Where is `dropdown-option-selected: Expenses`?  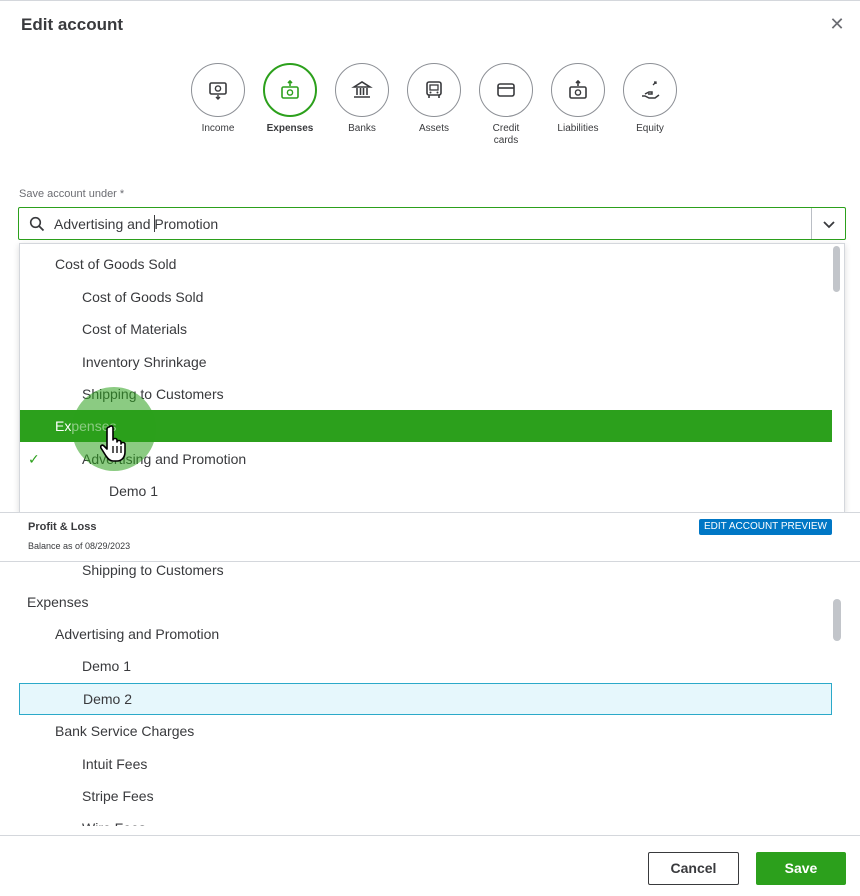
dropdown-option-selected: Expenses is located at coordinates (426, 426).